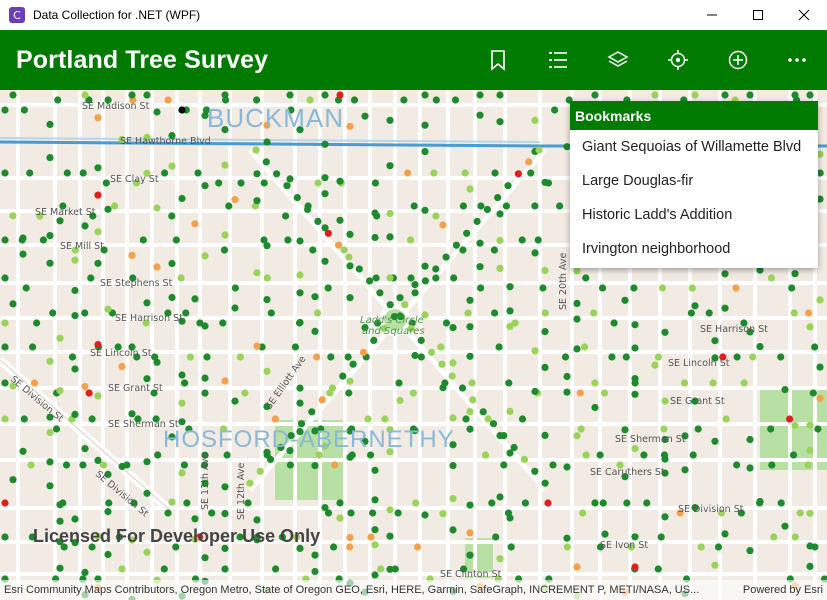 The height and width of the screenshot is (600, 827). Describe the element at coordinates (804, 15) in the screenshot. I see `close-button` at that location.